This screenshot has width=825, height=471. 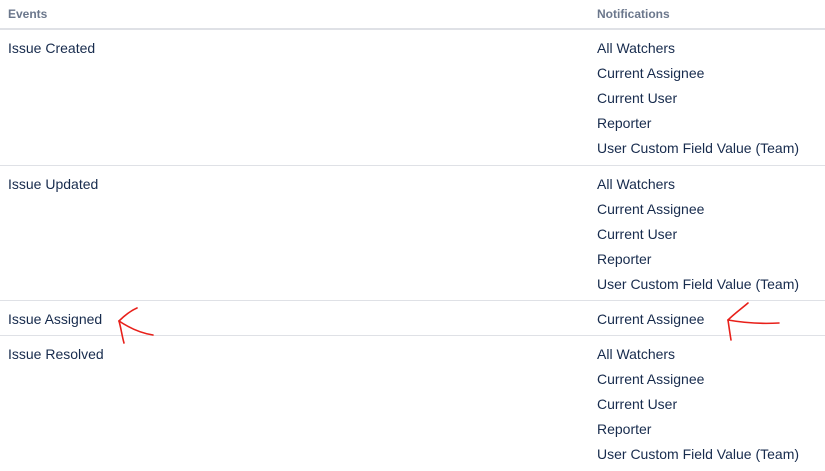 What do you see at coordinates (633, 14) in the screenshot?
I see `notifications-column-header: Notifications` at bounding box center [633, 14].